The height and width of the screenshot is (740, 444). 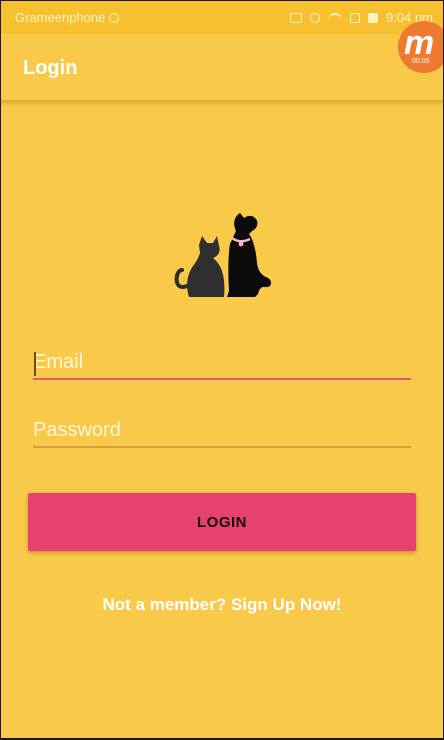 What do you see at coordinates (421, 61) in the screenshot?
I see `recorder-time: 00:05` at bounding box center [421, 61].